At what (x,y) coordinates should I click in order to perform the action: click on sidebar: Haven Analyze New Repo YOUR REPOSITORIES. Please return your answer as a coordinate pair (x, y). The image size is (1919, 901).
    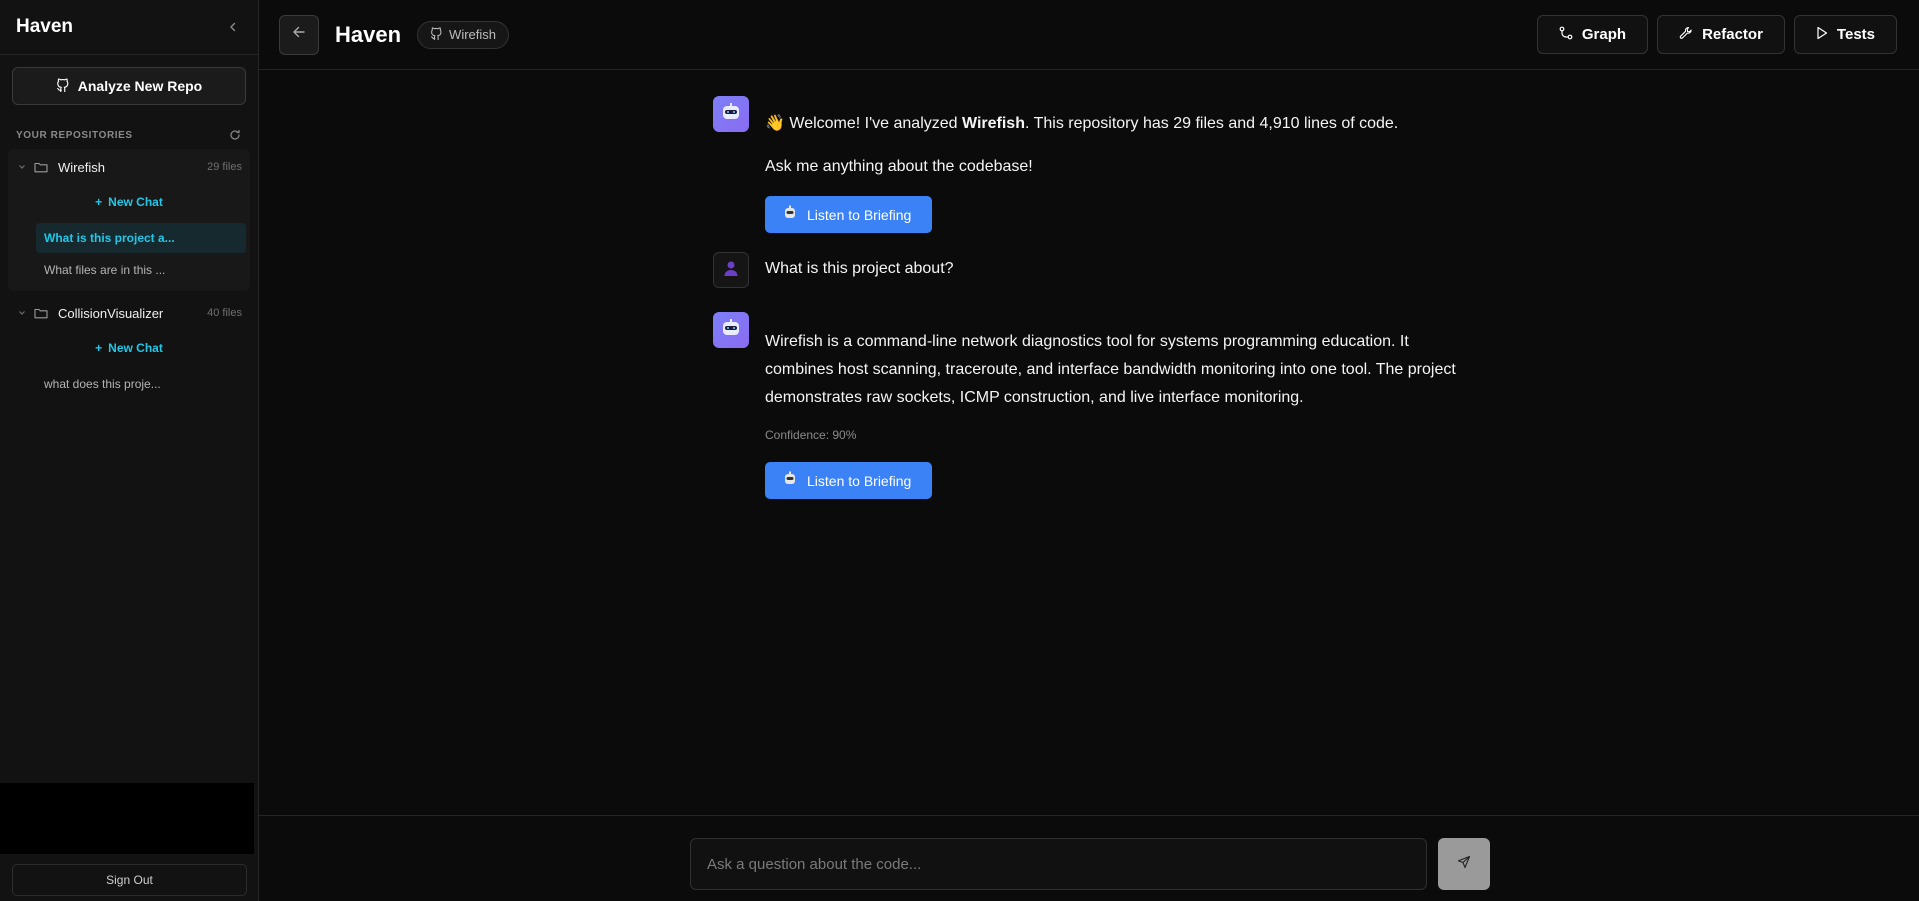
    Looking at the image, I should click on (129, 450).